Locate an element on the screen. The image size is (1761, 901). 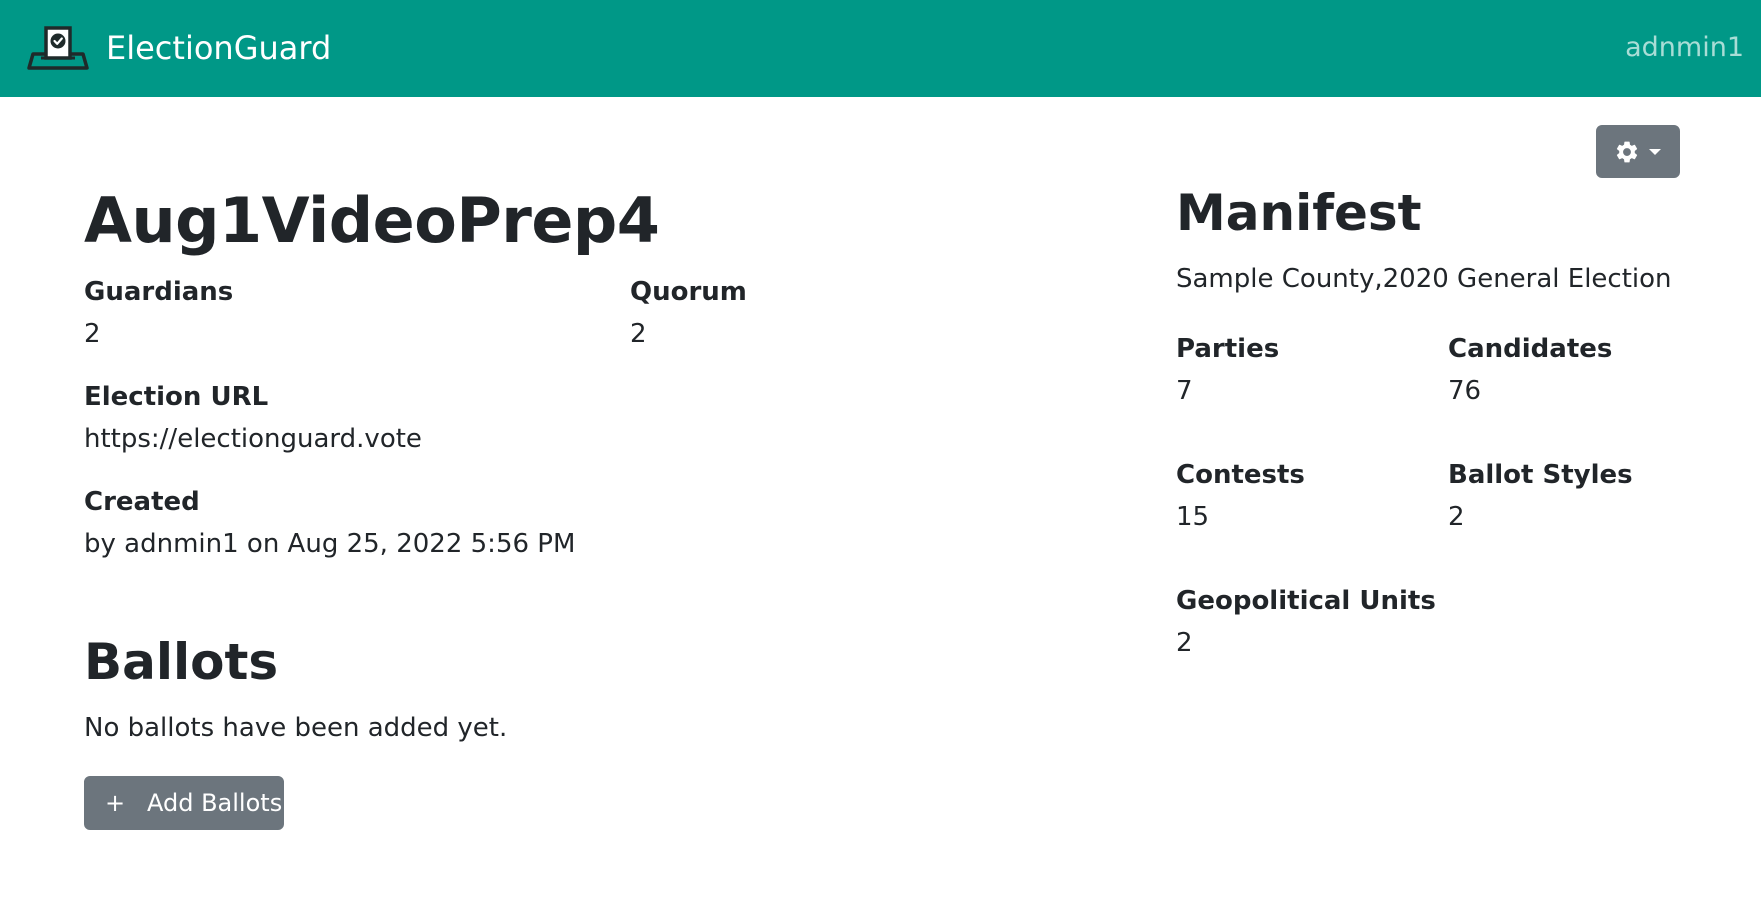
contests-value: 15 is located at coordinates (1193, 517).